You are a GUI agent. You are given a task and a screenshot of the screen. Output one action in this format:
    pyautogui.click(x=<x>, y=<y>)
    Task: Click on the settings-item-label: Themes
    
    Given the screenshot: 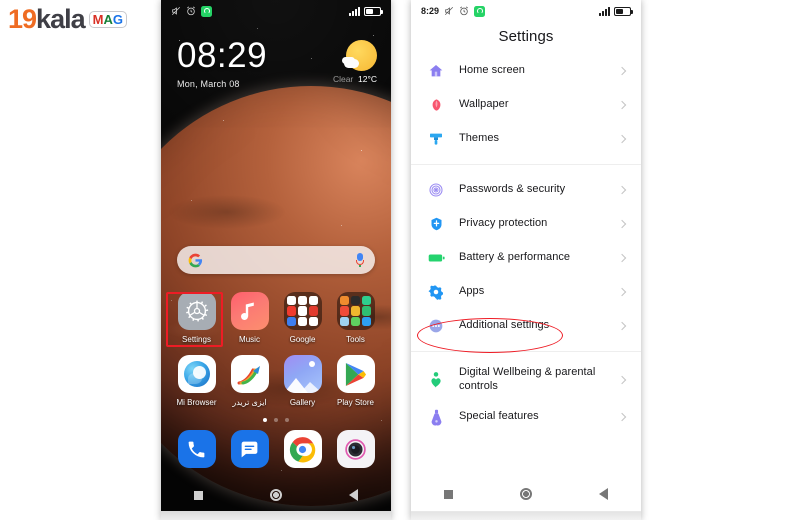 What is the action you would take?
    pyautogui.click(x=479, y=138)
    